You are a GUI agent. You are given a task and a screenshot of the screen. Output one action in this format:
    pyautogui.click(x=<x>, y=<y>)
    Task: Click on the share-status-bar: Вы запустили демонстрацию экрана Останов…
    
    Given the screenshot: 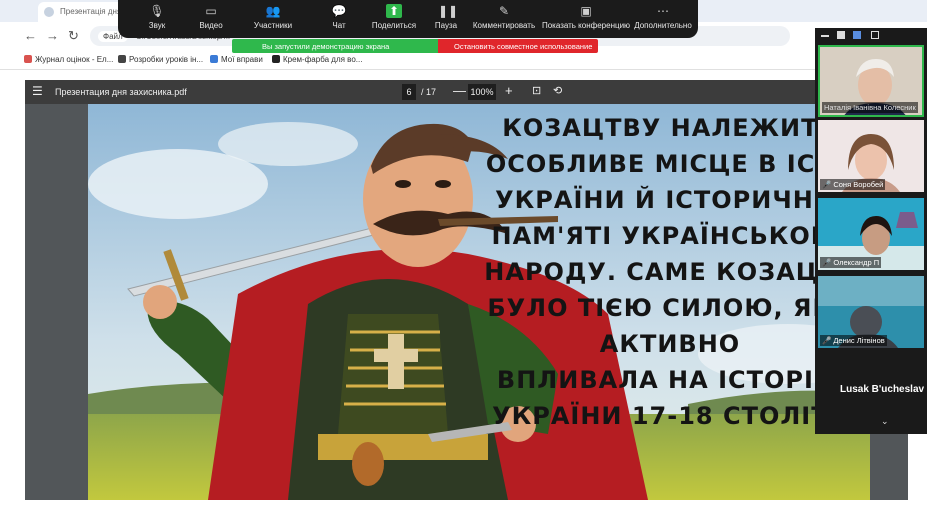 What is the action you would take?
    pyautogui.click(x=415, y=46)
    